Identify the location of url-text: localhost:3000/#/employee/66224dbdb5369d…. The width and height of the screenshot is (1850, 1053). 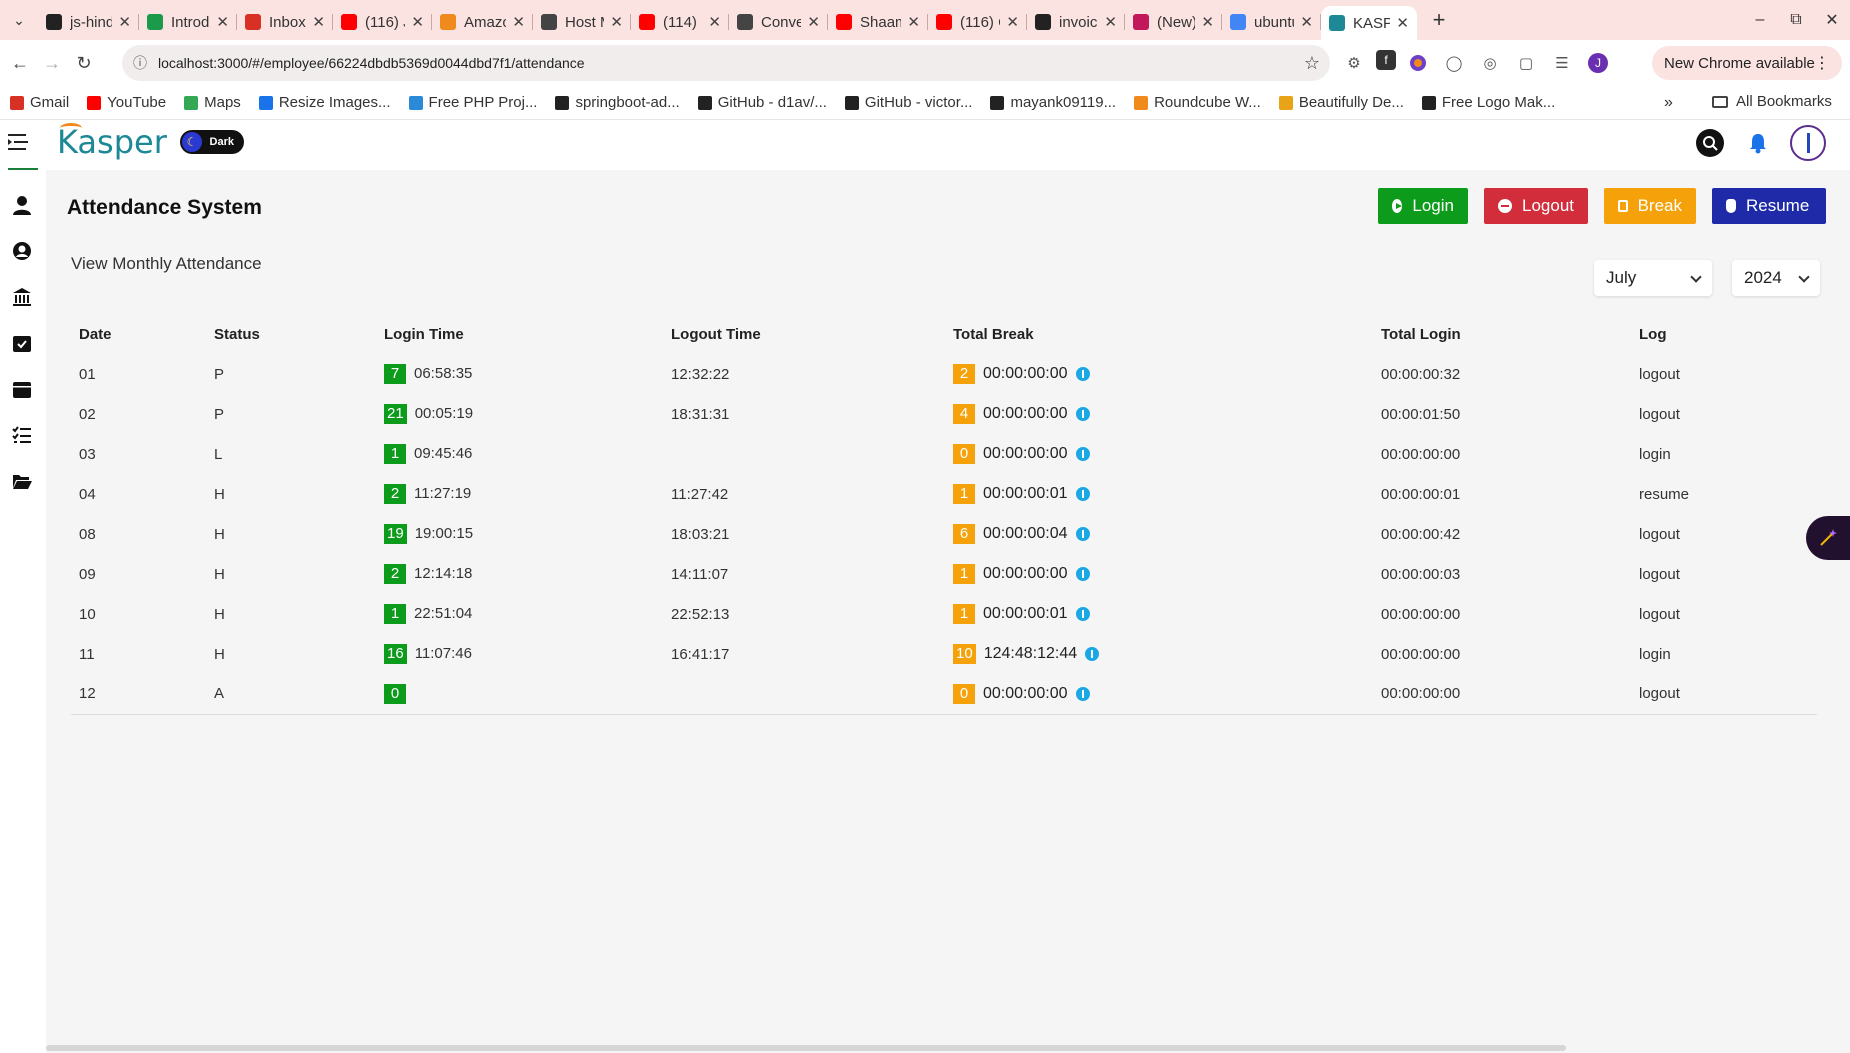
(726, 63).